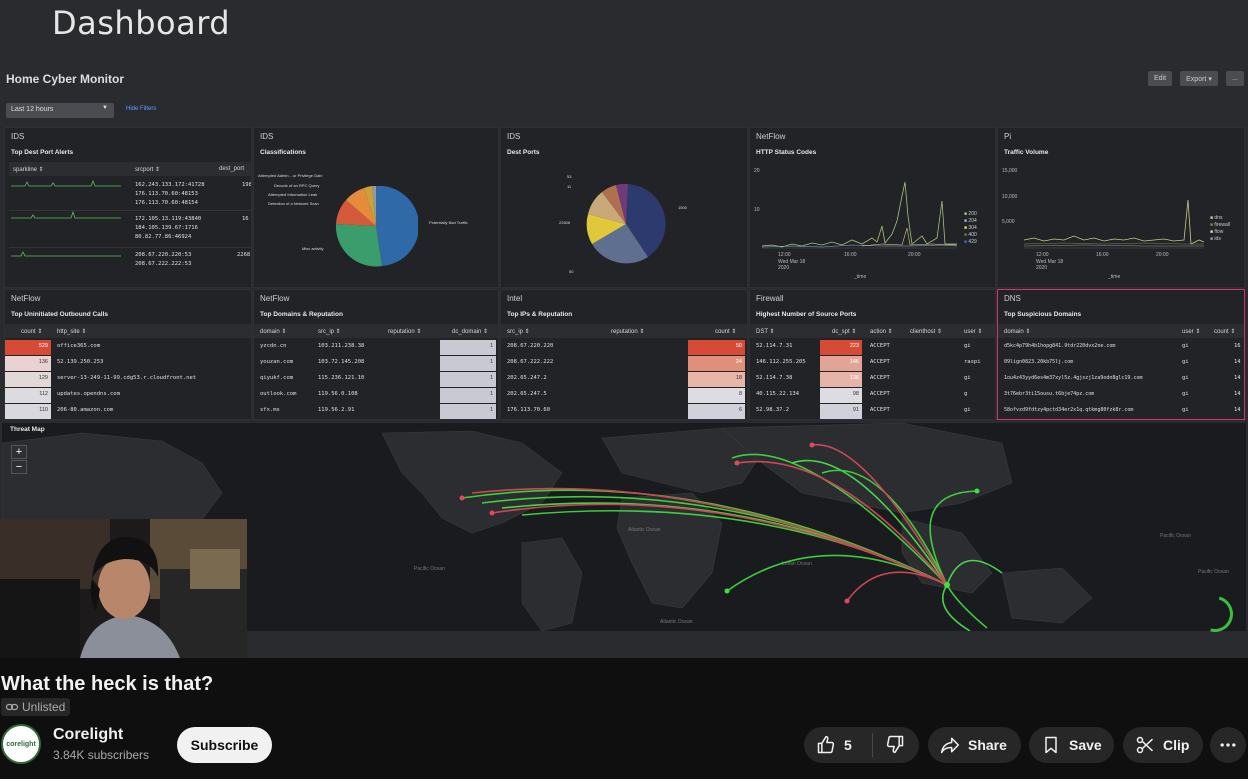 This screenshot has height=779, width=1248. What do you see at coordinates (881, 331) in the screenshot?
I see `column-header: action ⇕` at bounding box center [881, 331].